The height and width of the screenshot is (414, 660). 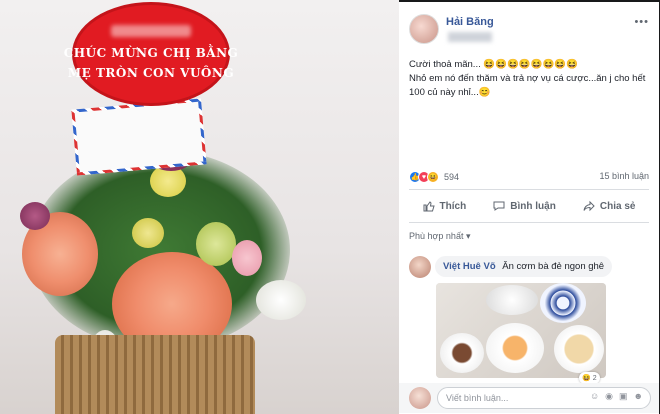 What do you see at coordinates (563, 303) in the screenshot?
I see `photo-bowl-pattern` at bounding box center [563, 303].